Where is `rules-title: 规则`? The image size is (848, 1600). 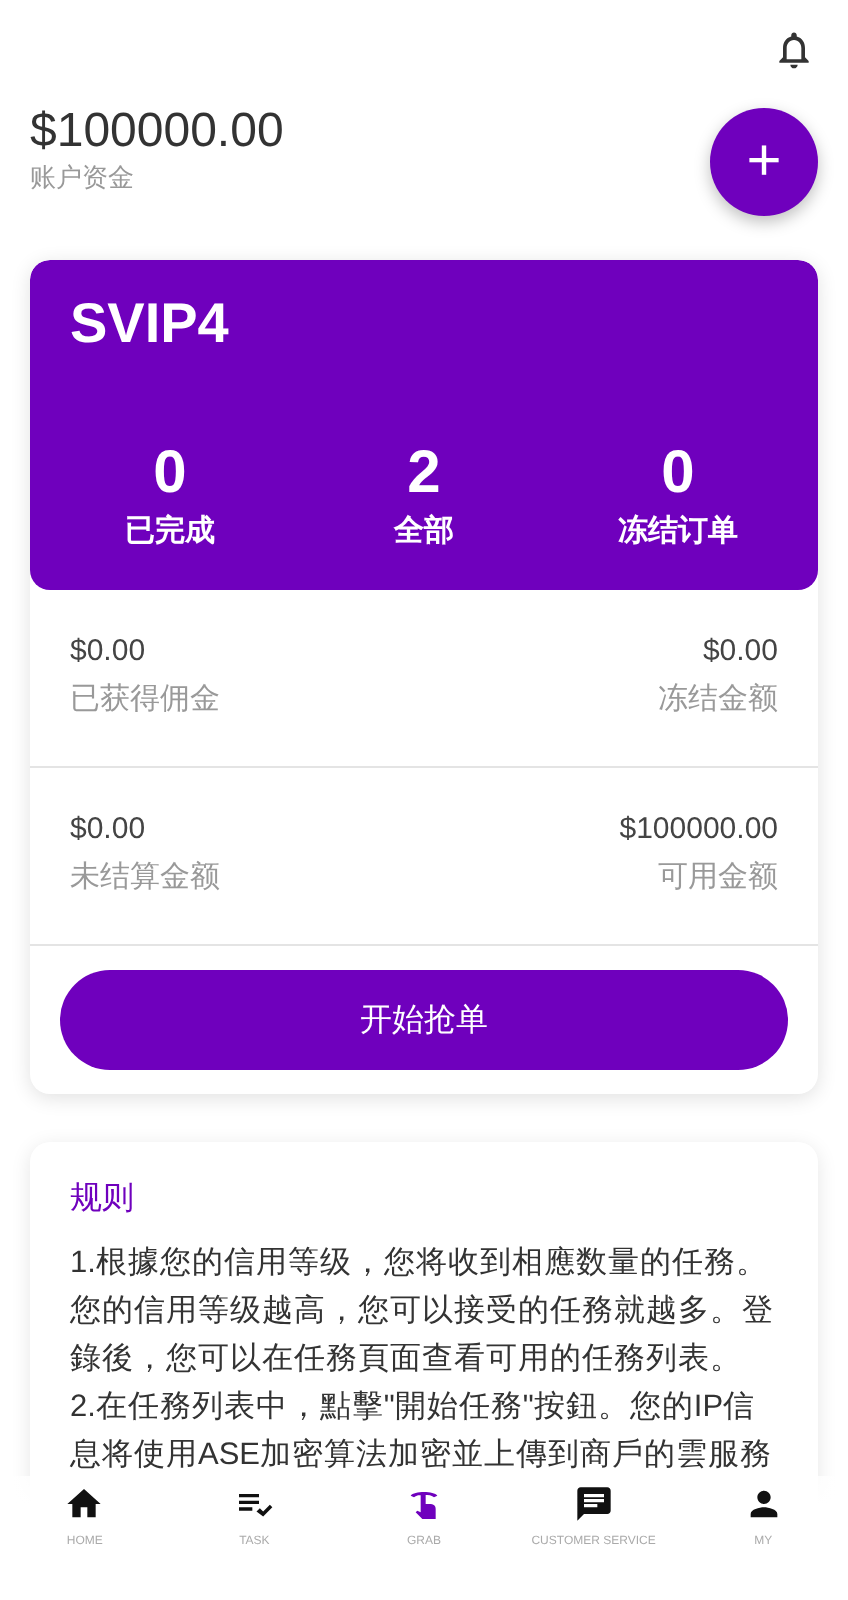 rules-title: 规则 is located at coordinates (103, 1200).